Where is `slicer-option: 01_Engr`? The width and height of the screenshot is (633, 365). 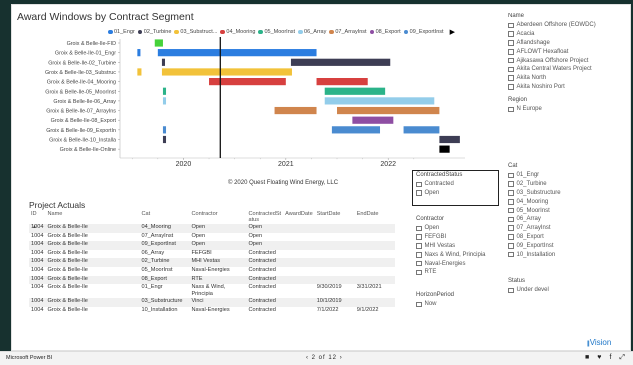
slicer-option: 01_Engr is located at coordinates (534, 175).